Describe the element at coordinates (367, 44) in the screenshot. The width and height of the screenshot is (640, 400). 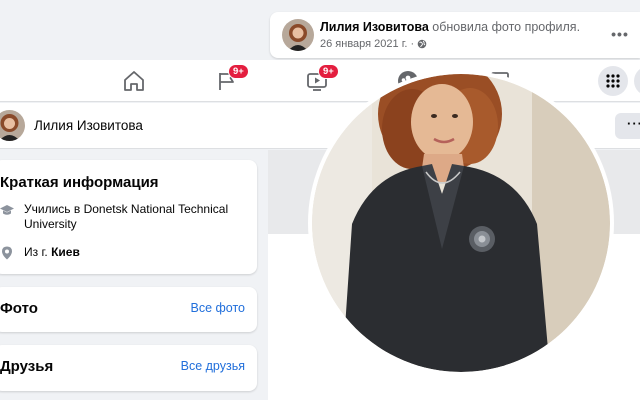
I see `notification-date: 26 января 2021 г. ·` at that location.